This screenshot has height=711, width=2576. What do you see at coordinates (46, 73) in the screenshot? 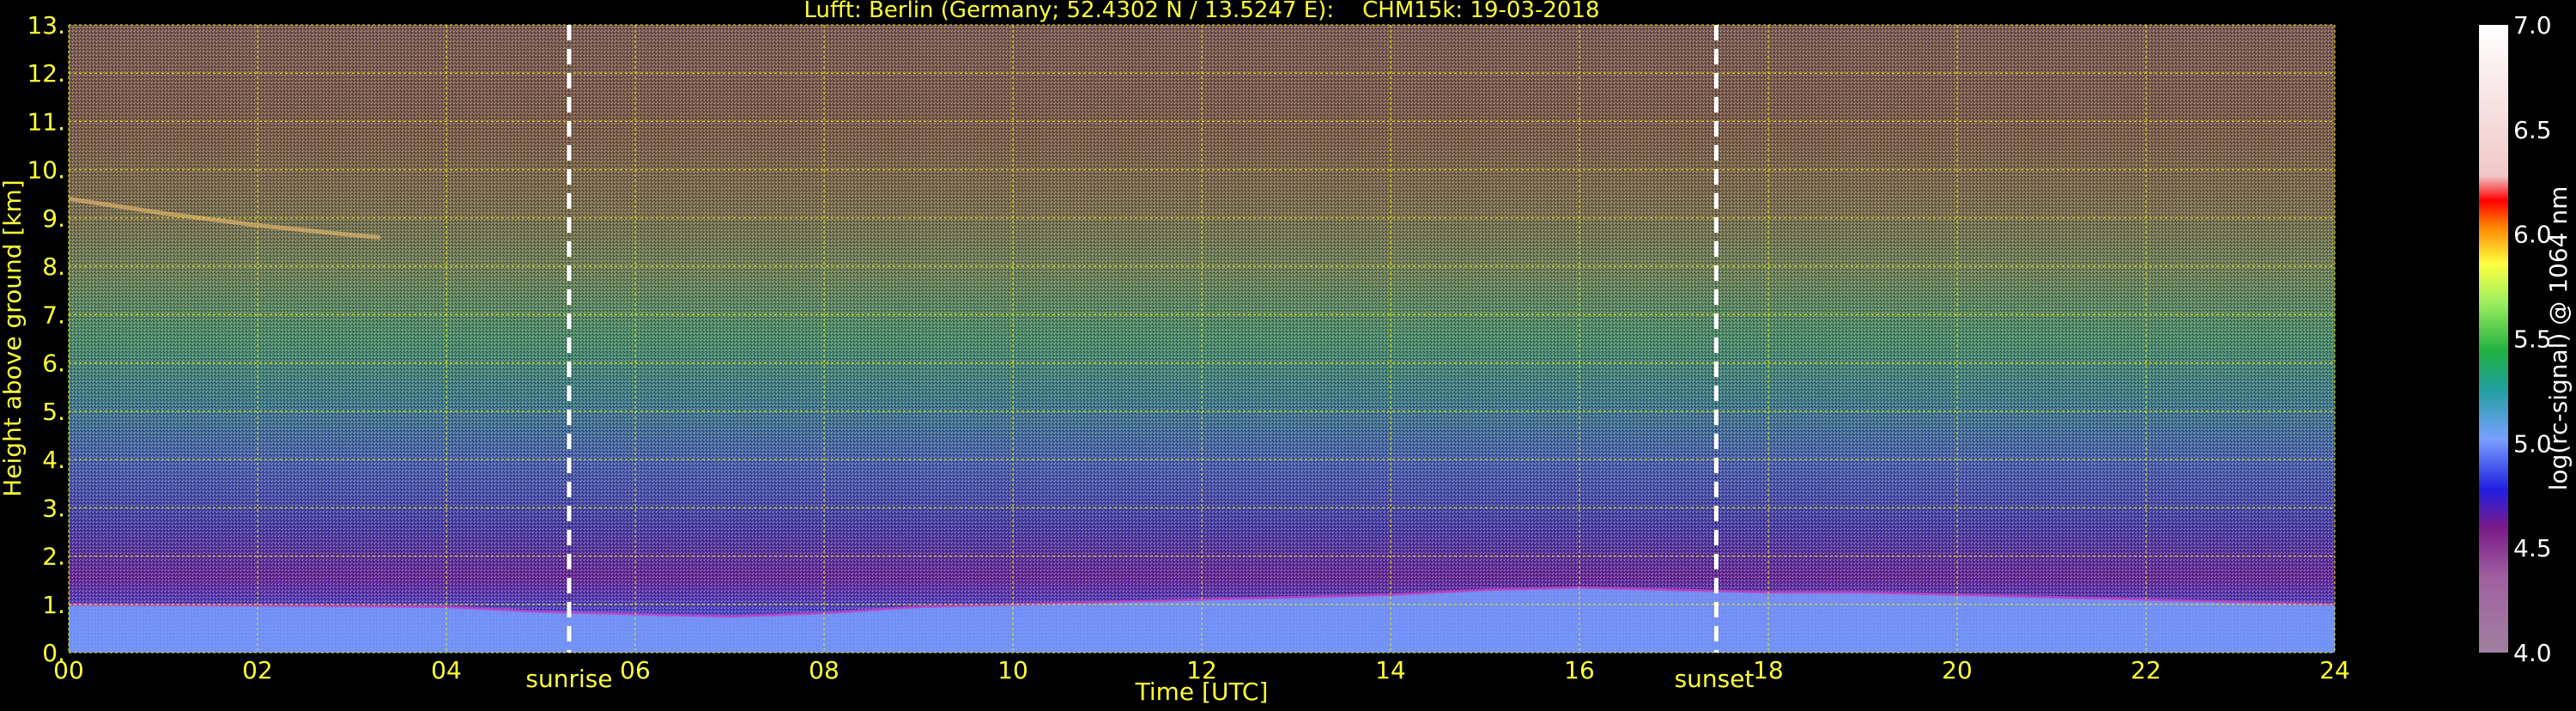
I see `y-tick-label: 12.` at bounding box center [46, 73].